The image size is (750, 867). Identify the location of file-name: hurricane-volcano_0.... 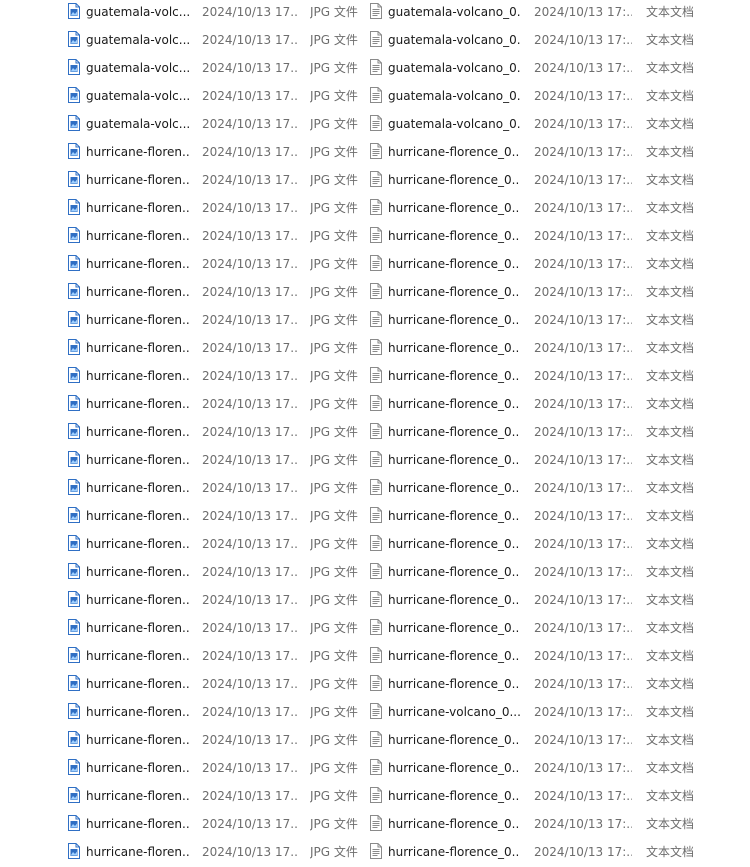
(454, 713).